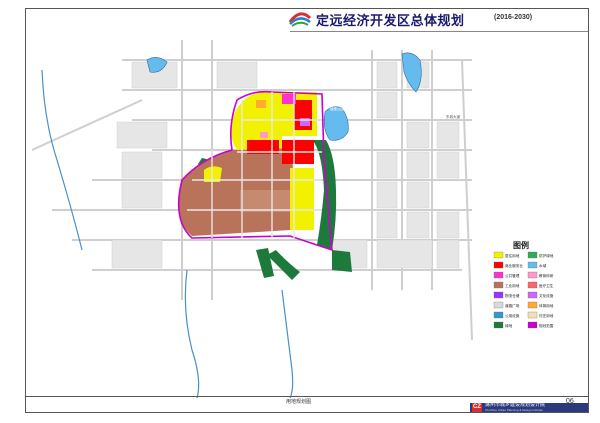  I want to click on legend-label: 公共管理, so click(512, 275).